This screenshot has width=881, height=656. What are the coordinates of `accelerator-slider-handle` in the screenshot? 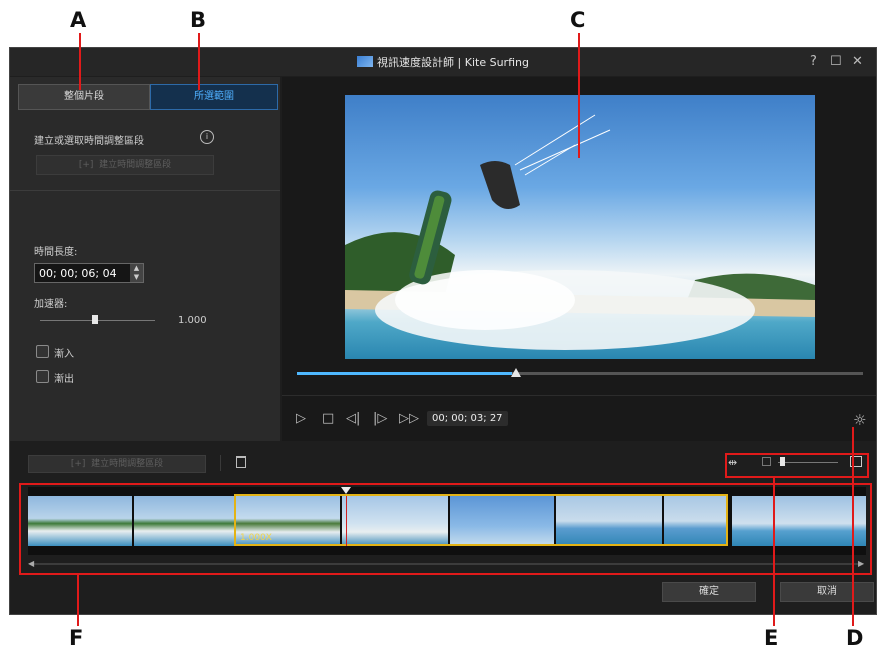 It's located at (95, 319).